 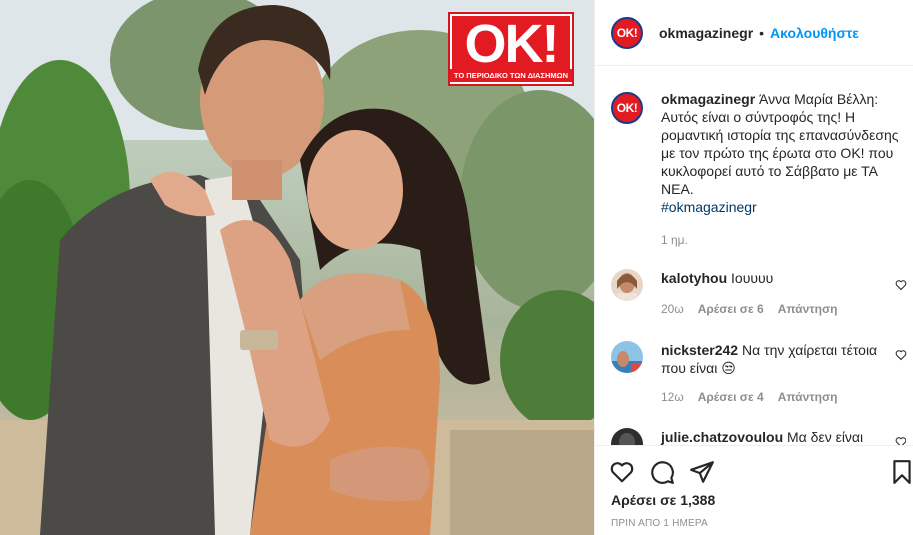 What do you see at coordinates (659, 523) in the screenshot?
I see `post-timestamp: ΠΡΙΝ ΑΠΟ 1 ΗΜΕΡΑ` at bounding box center [659, 523].